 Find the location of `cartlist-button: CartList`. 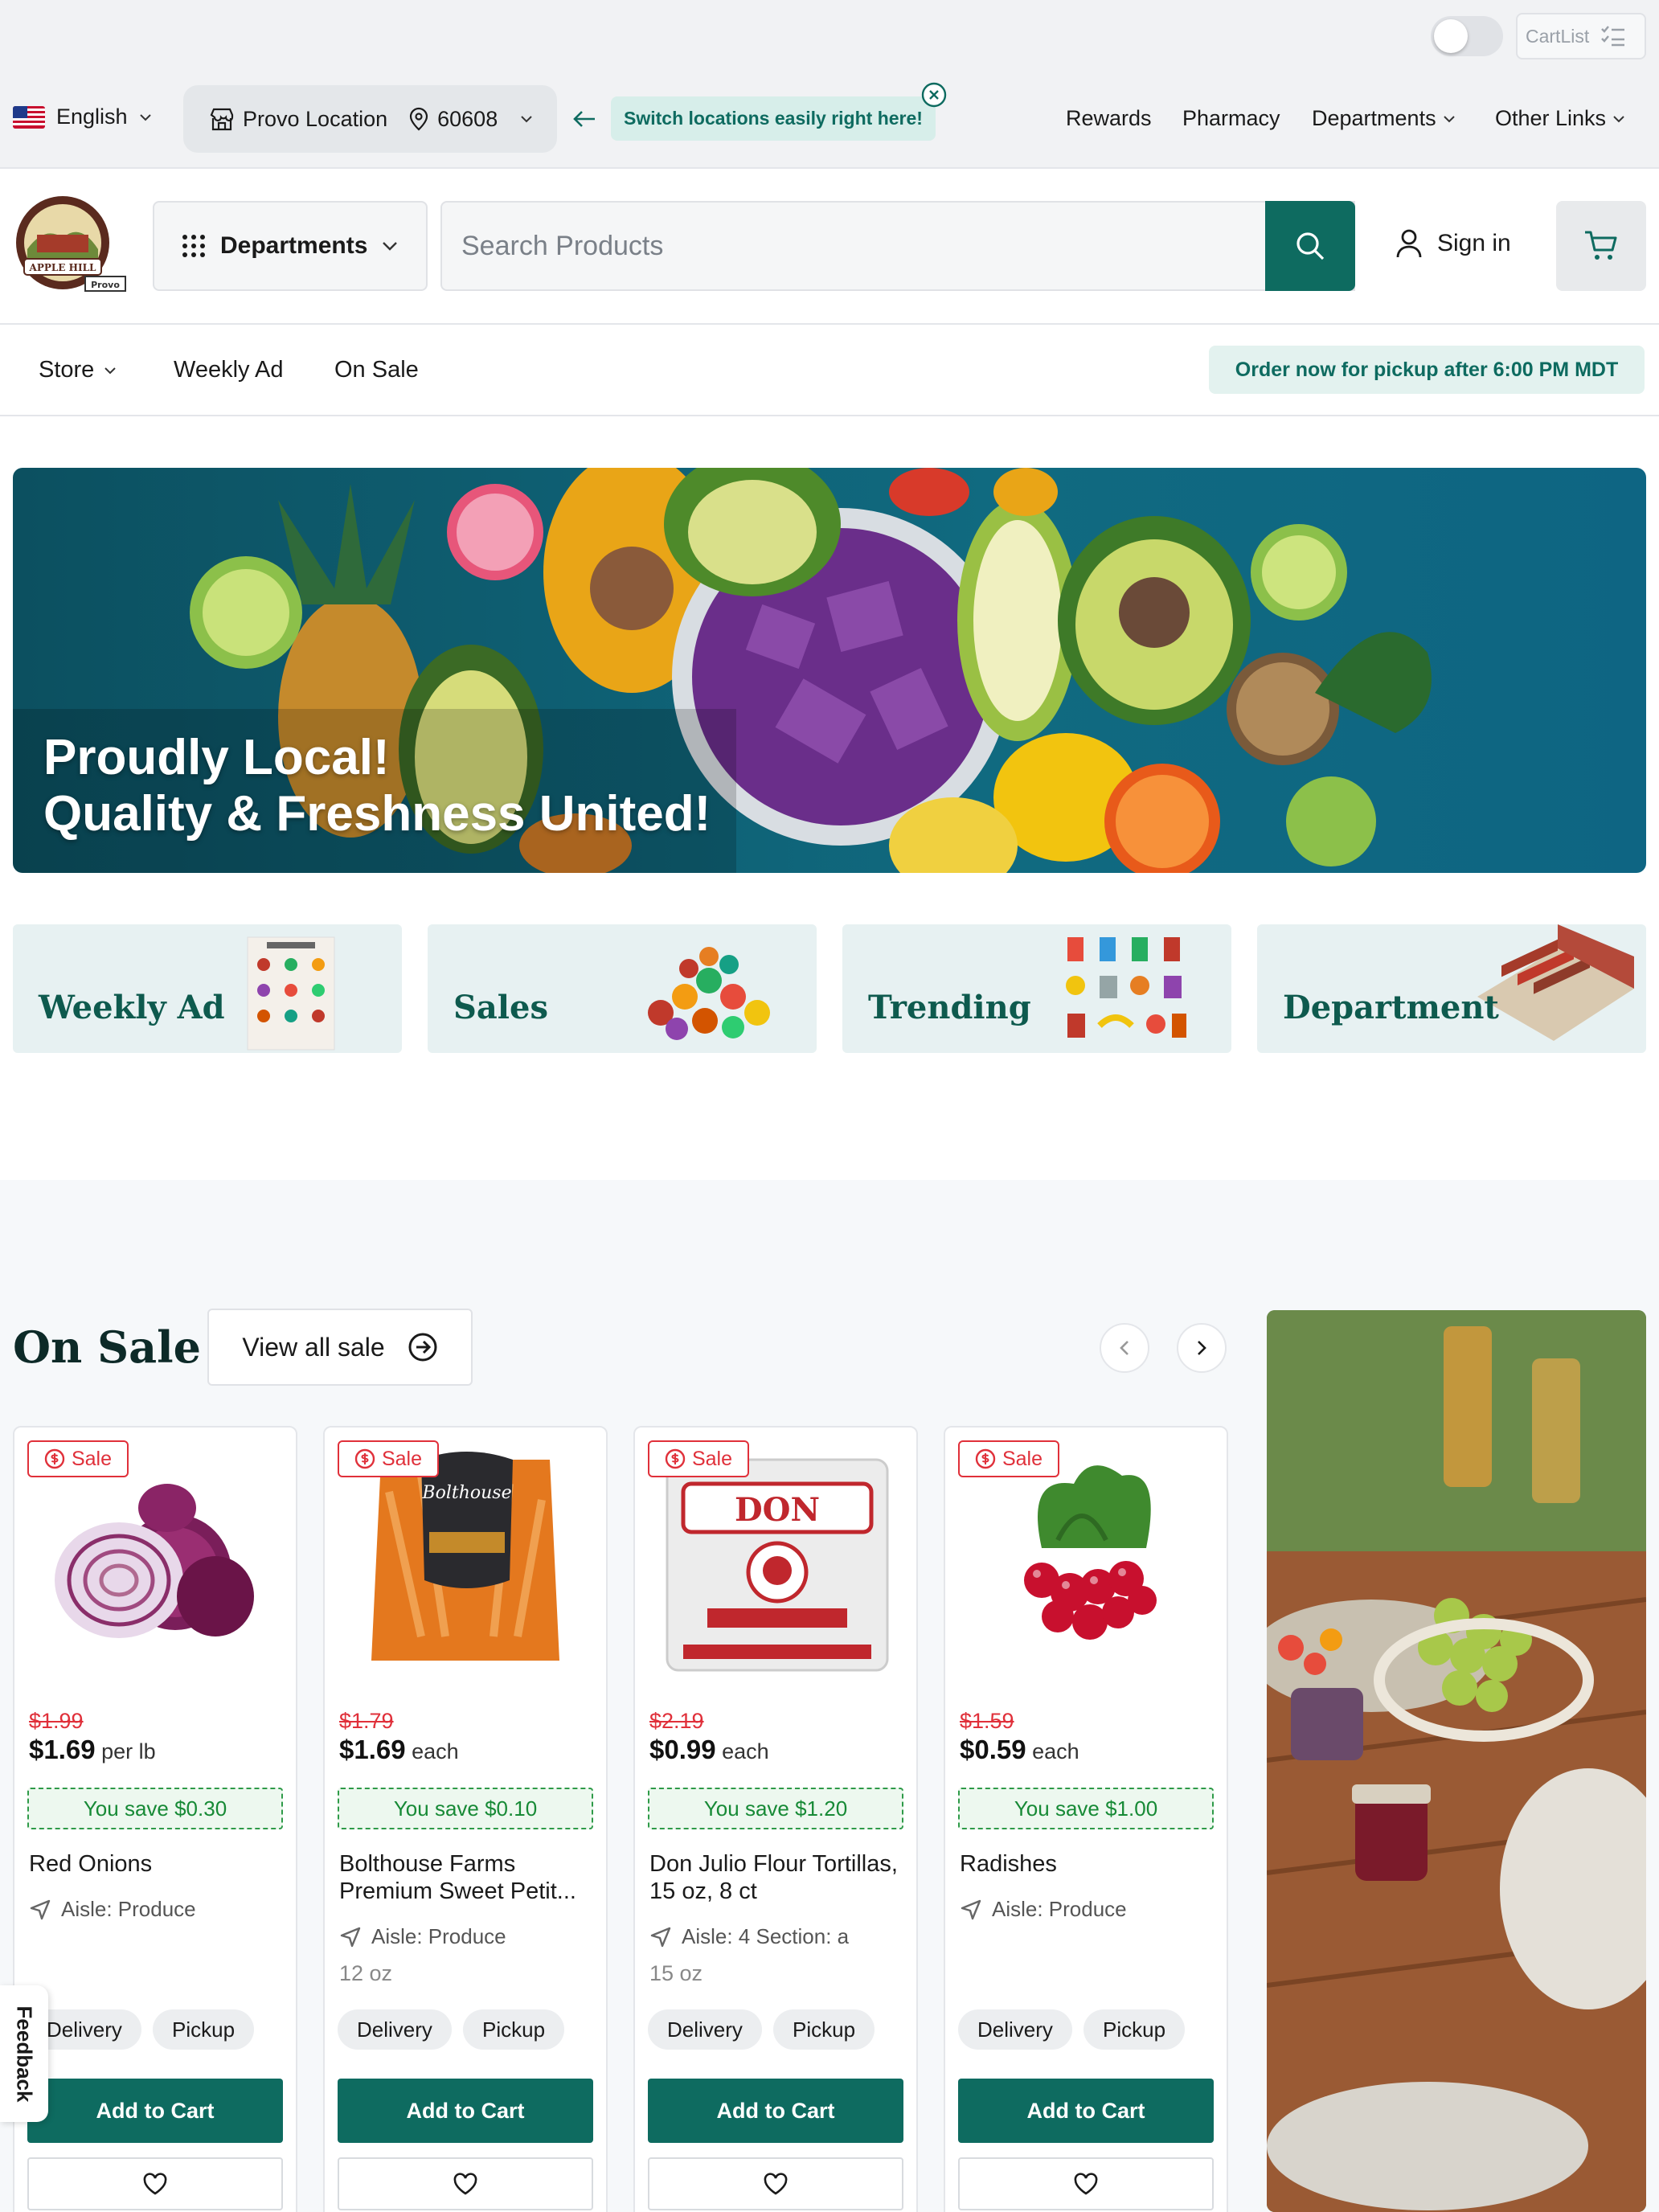

cartlist-button: CartList is located at coordinates (1581, 36).